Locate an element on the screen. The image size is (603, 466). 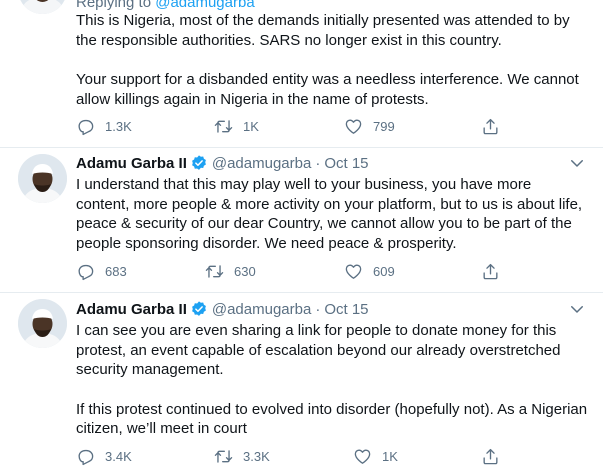
reply-count: 683 is located at coordinates (116, 271).